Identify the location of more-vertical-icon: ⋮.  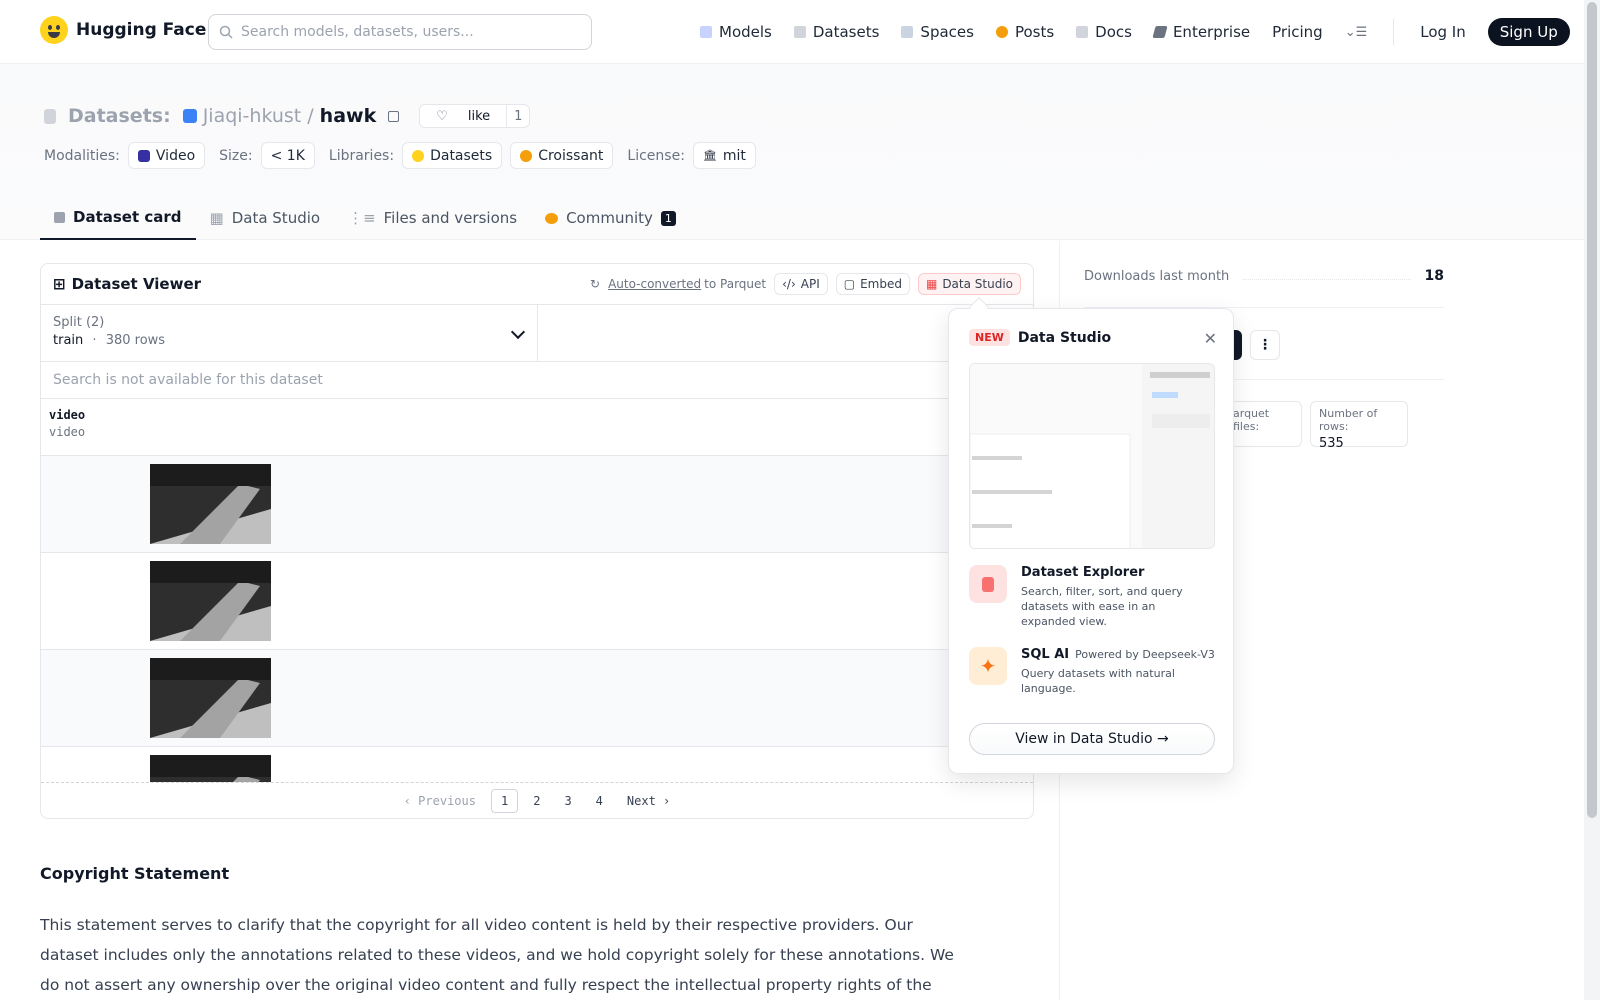
(1265, 345).